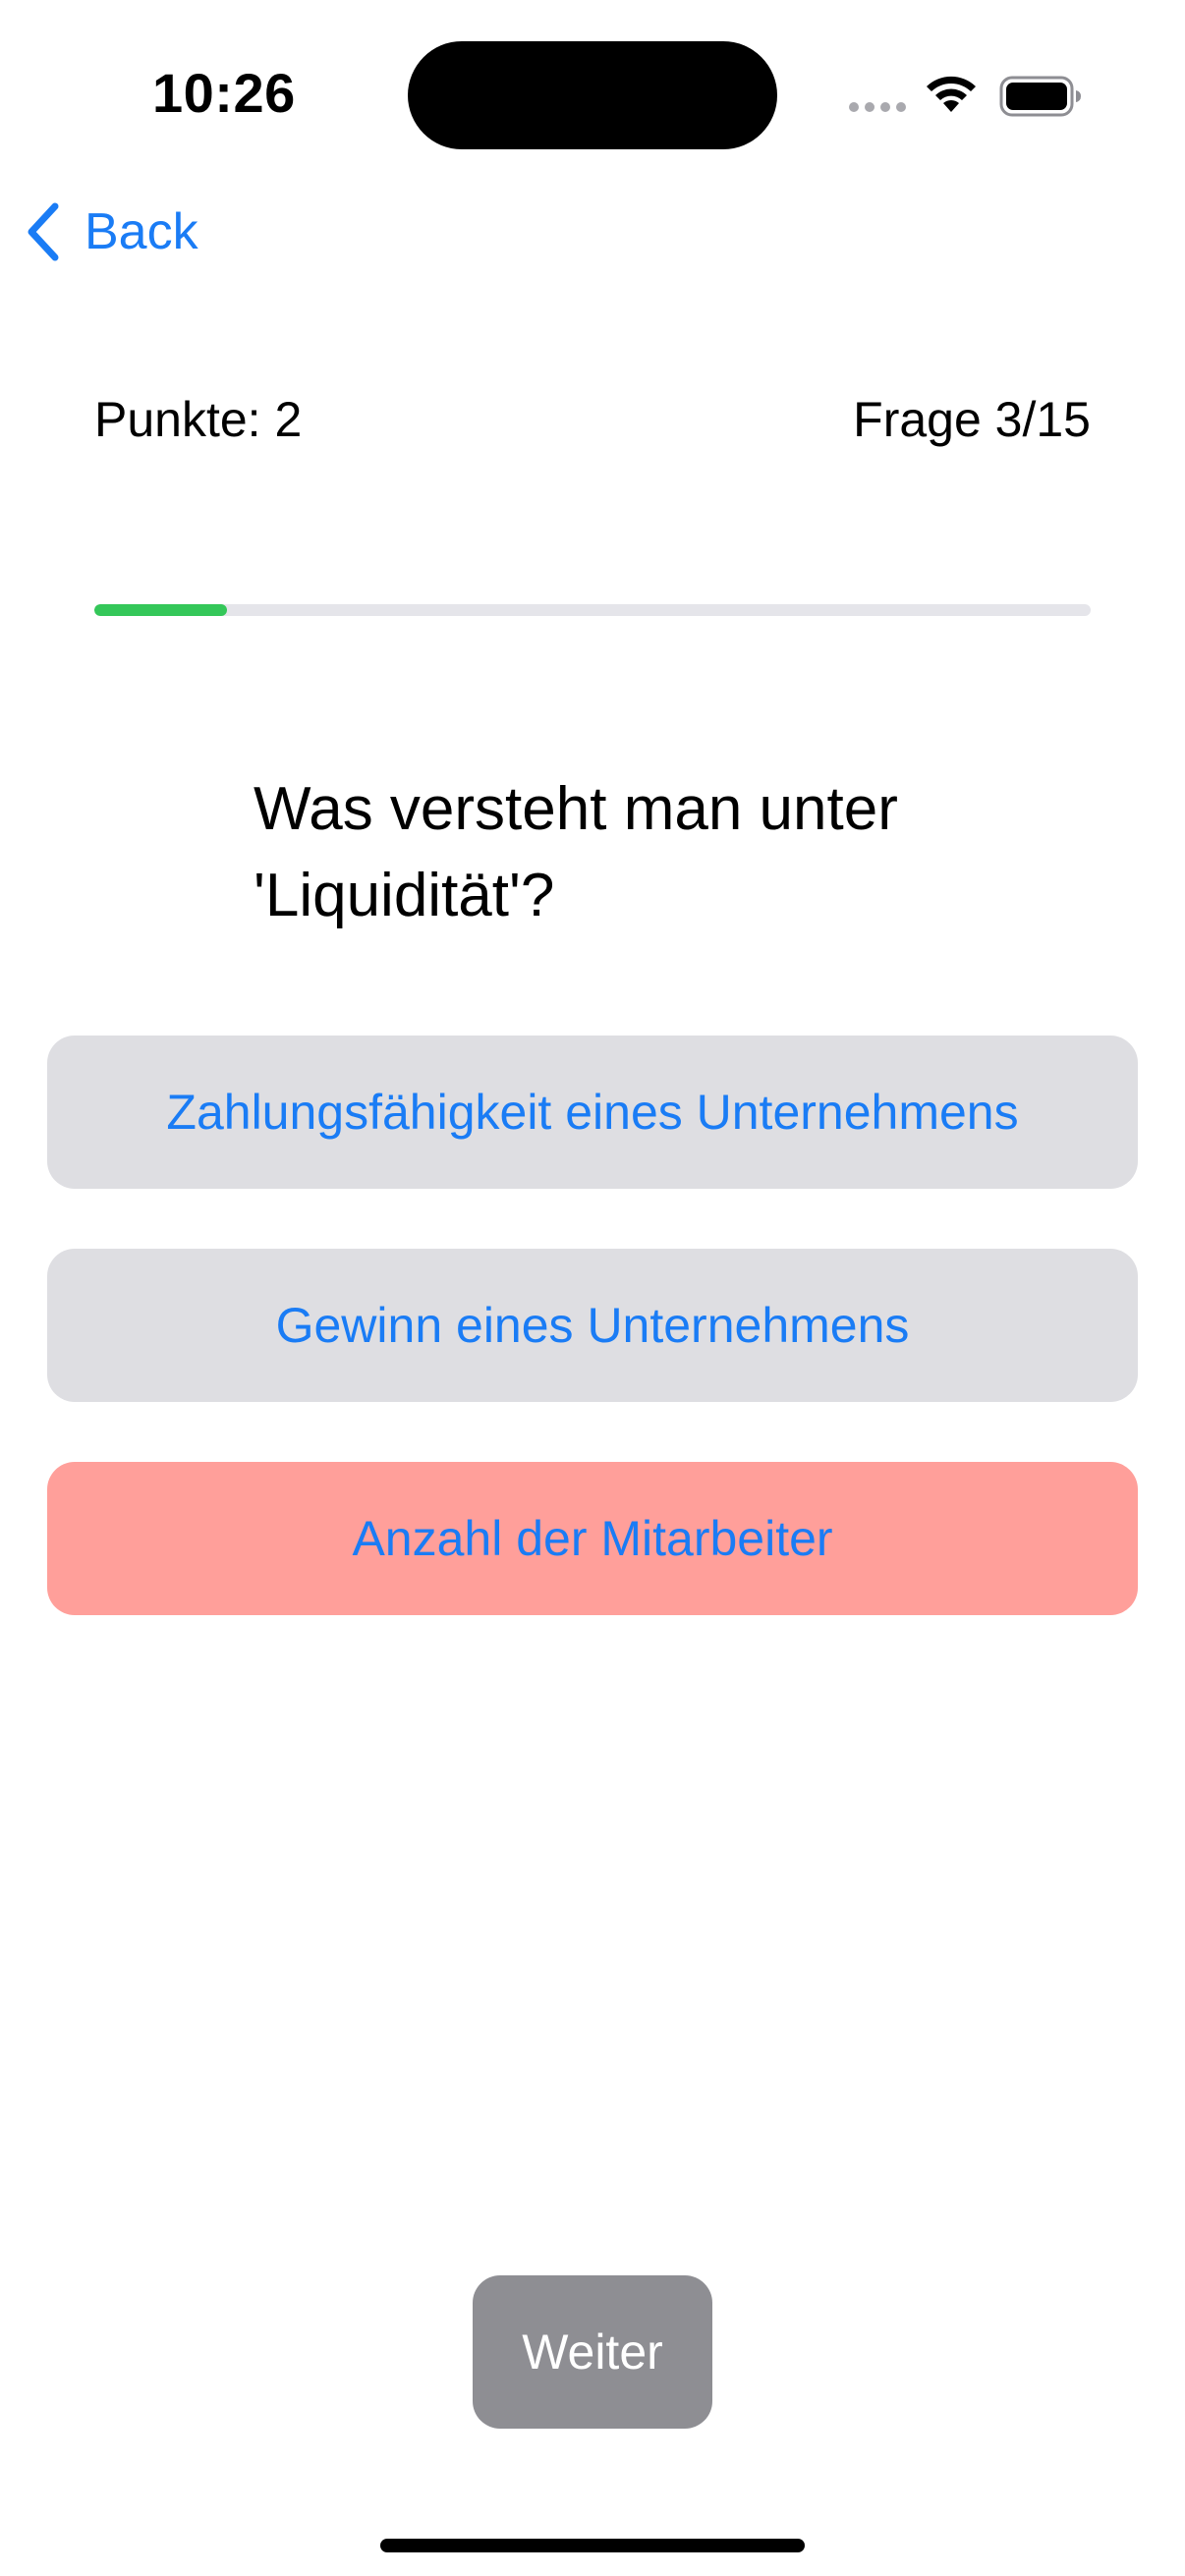 The height and width of the screenshot is (2576, 1185). I want to click on dynamic-island, so click(592, 95).